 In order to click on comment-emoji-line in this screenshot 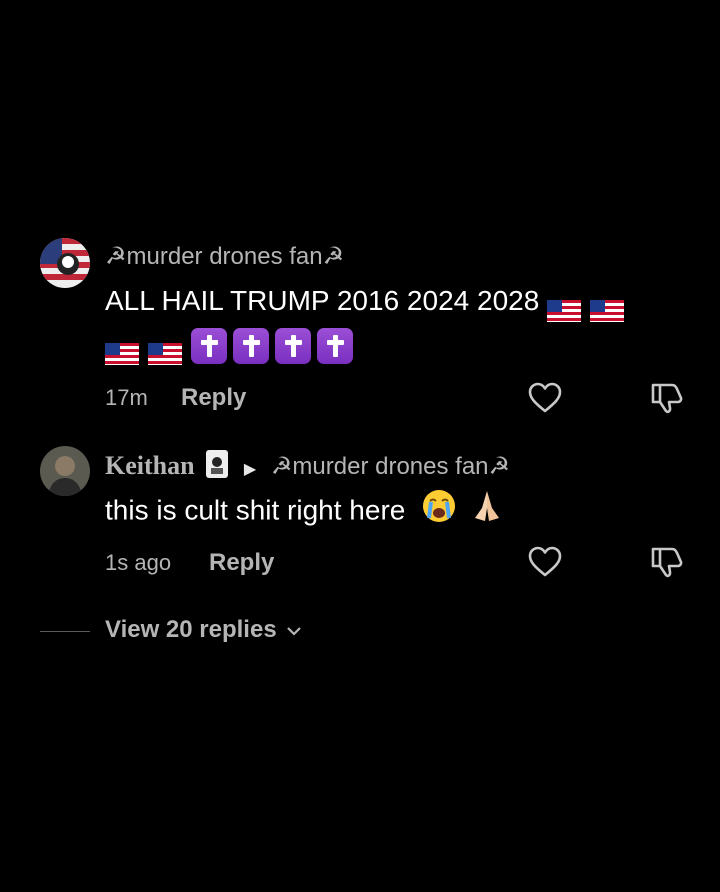, I will do `click(232, 344)`.